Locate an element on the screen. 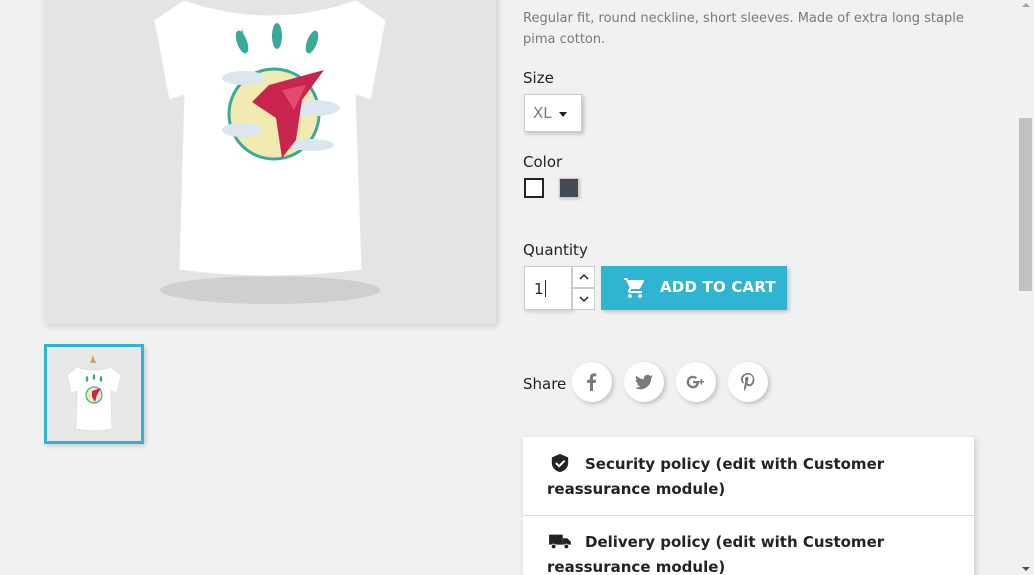  share-pinterest-button is located at coordinates (748, 382).